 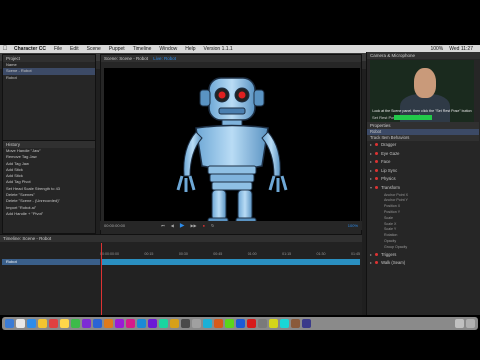 What do you see at coordinates (190, 49) in the screenshot?
I see `menu-help: Help` at bounding box center [190, 49].